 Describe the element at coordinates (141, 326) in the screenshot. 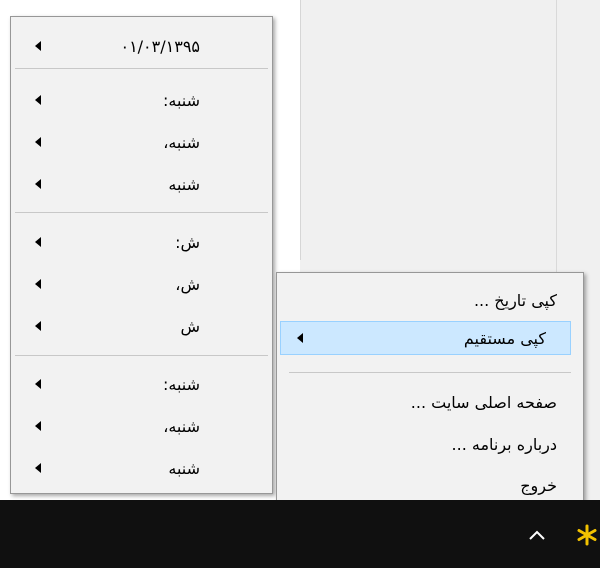

I see `date-menu-item: ش` at that location.